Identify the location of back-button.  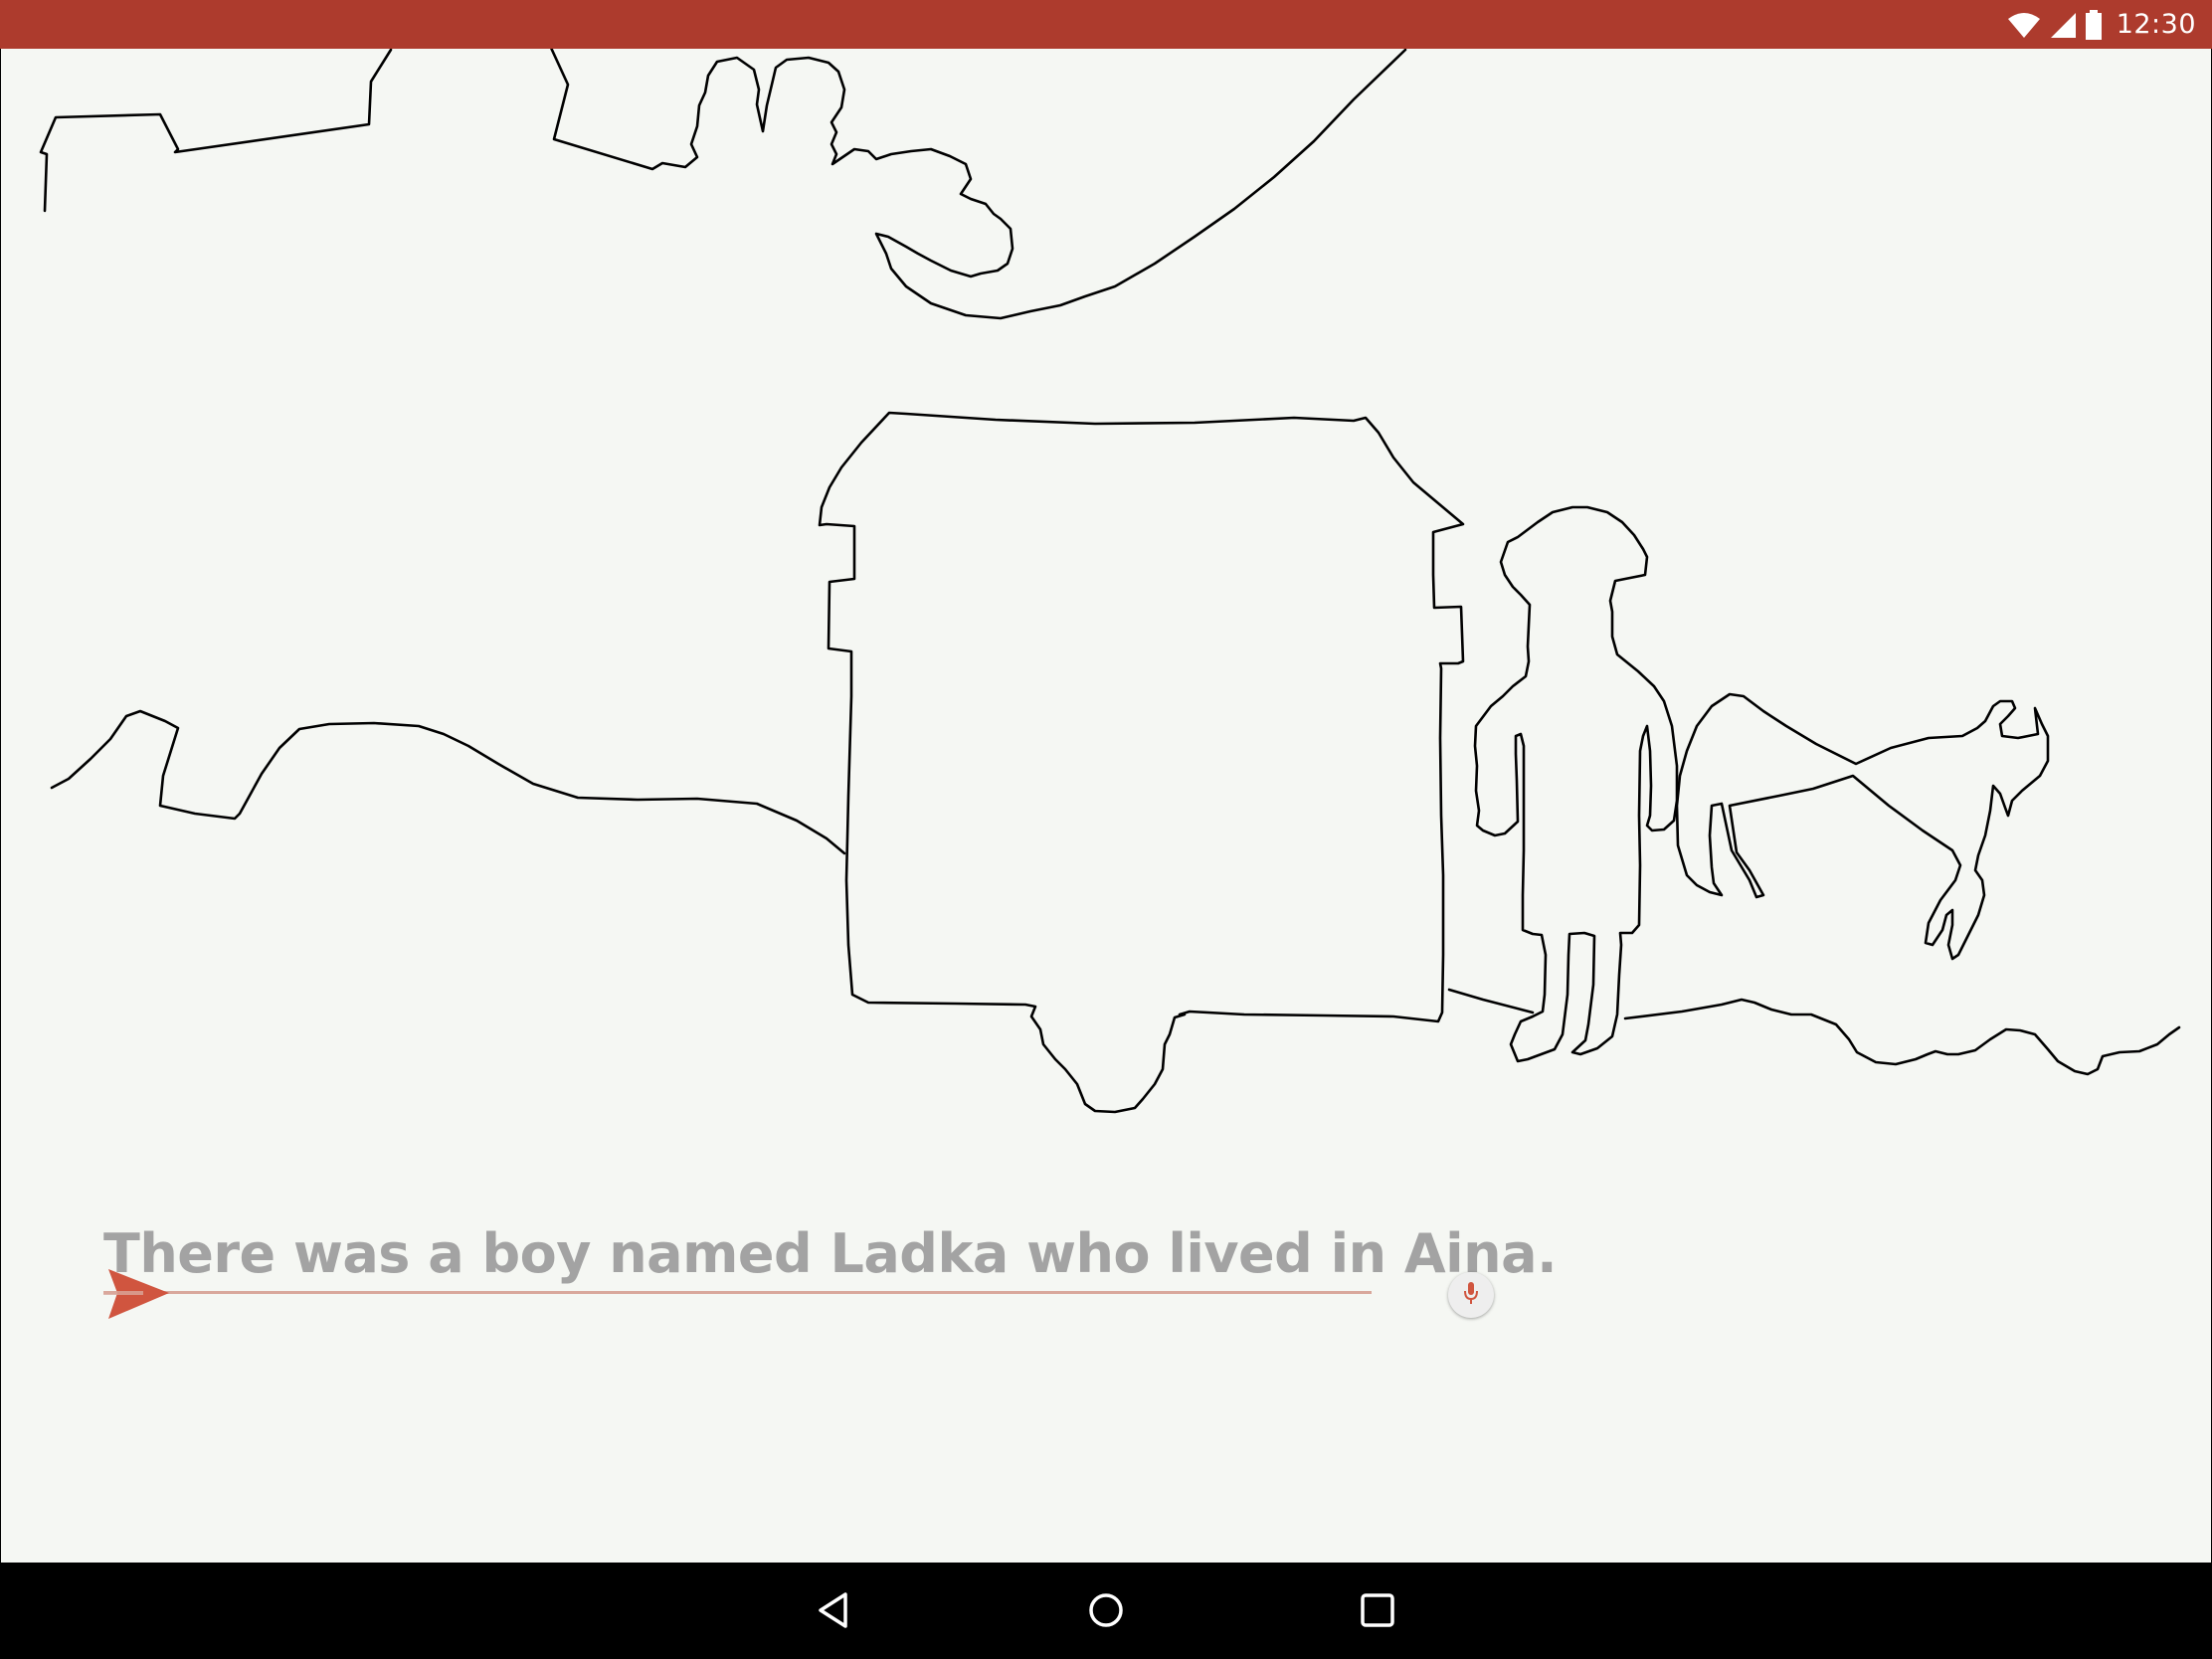
(834, 1612).